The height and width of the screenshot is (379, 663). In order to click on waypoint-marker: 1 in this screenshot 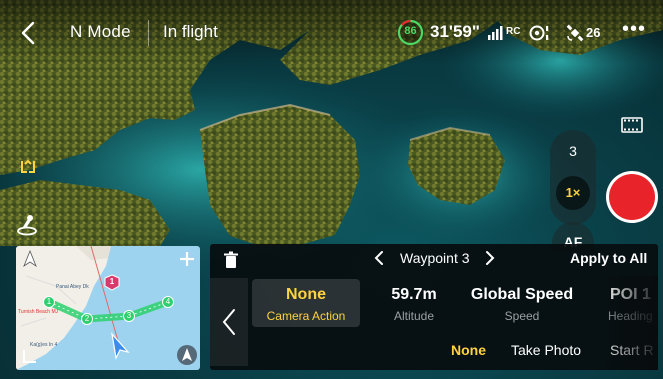, I will do `click(49, 302)`.